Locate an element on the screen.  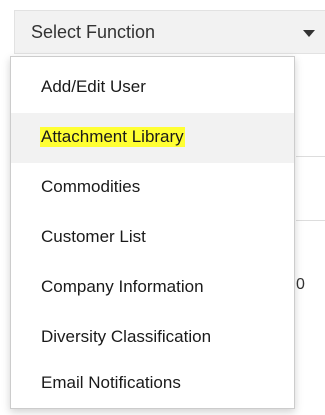
menu-item-attachment-library: Attachment Library is located at coordinates (152, 138).